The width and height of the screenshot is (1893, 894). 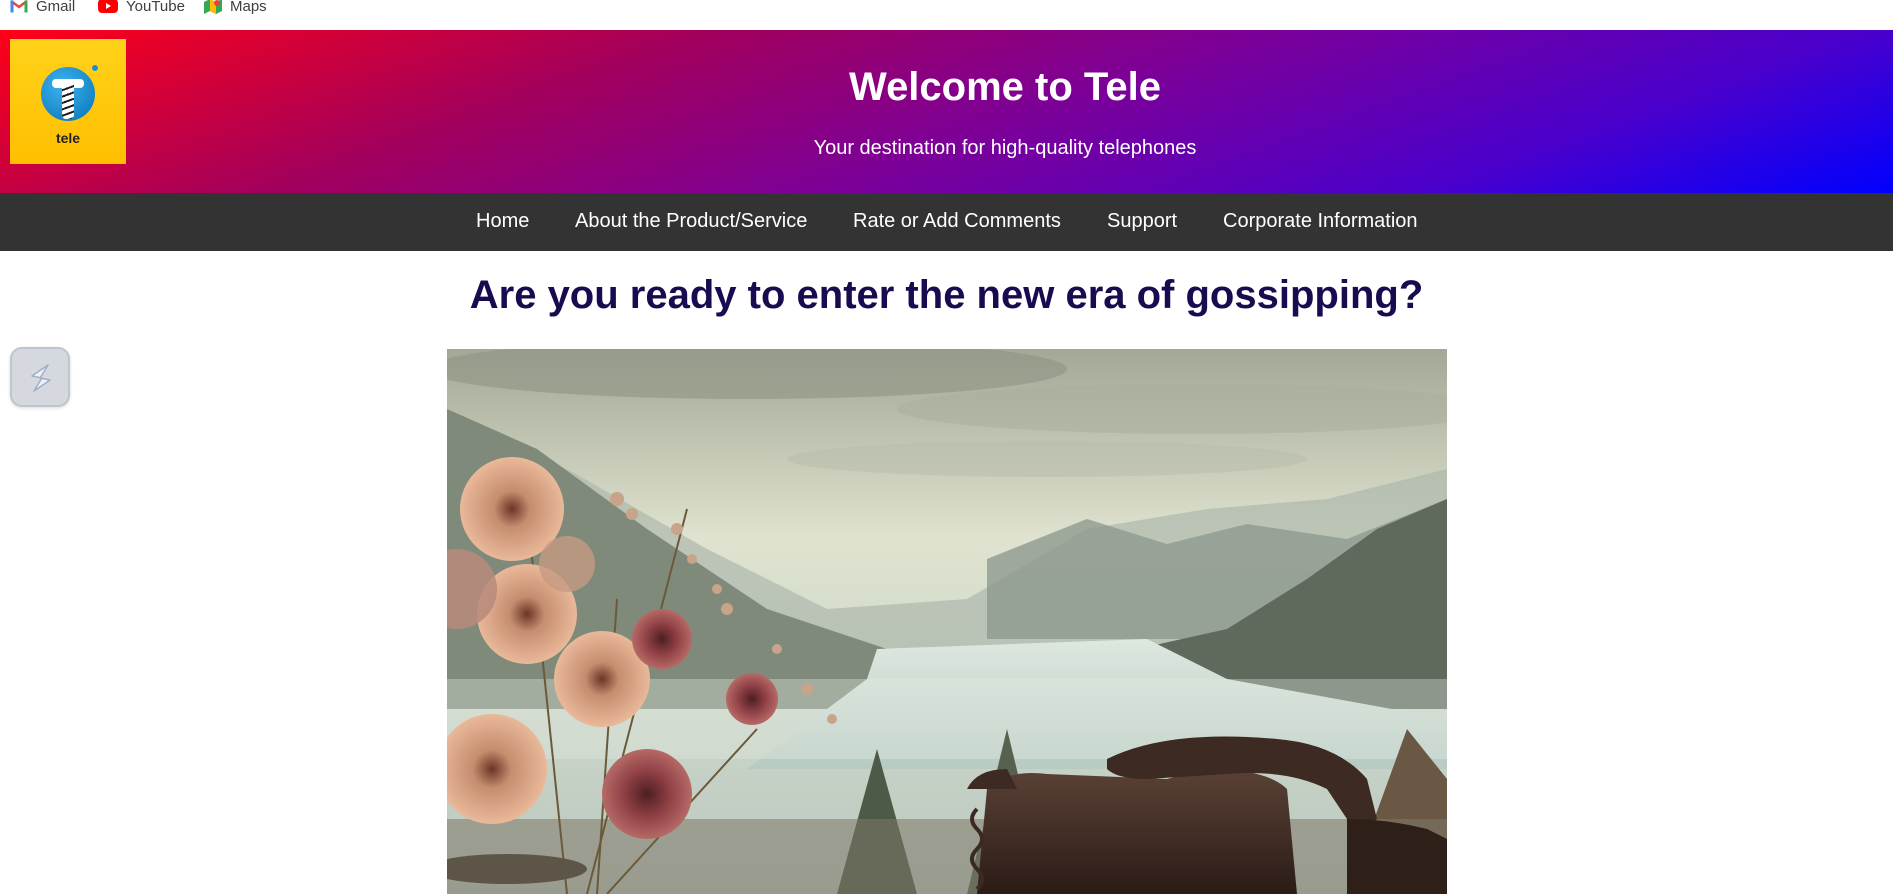 I want to click on nav-about-product: About the Product/Service, so click(x=691, y=221).